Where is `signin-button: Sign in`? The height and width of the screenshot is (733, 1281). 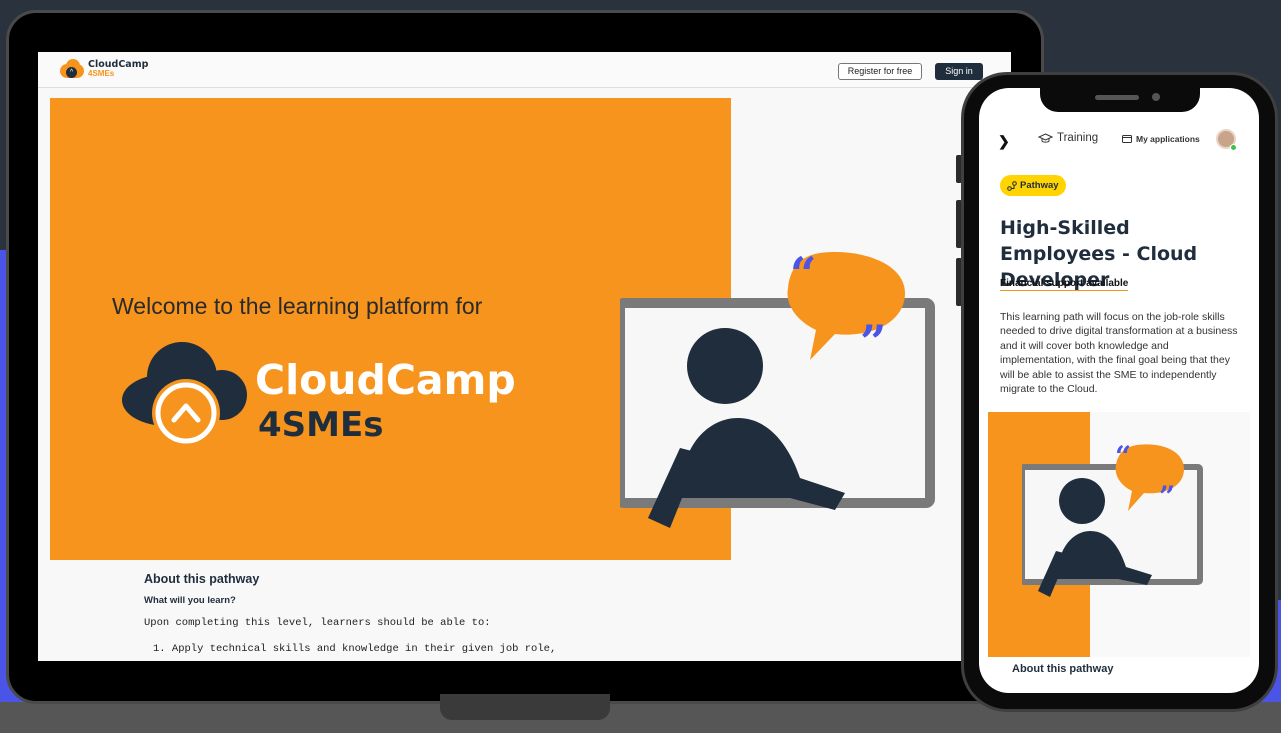 signin-button: Sign in is located at coordinates (959, 71).